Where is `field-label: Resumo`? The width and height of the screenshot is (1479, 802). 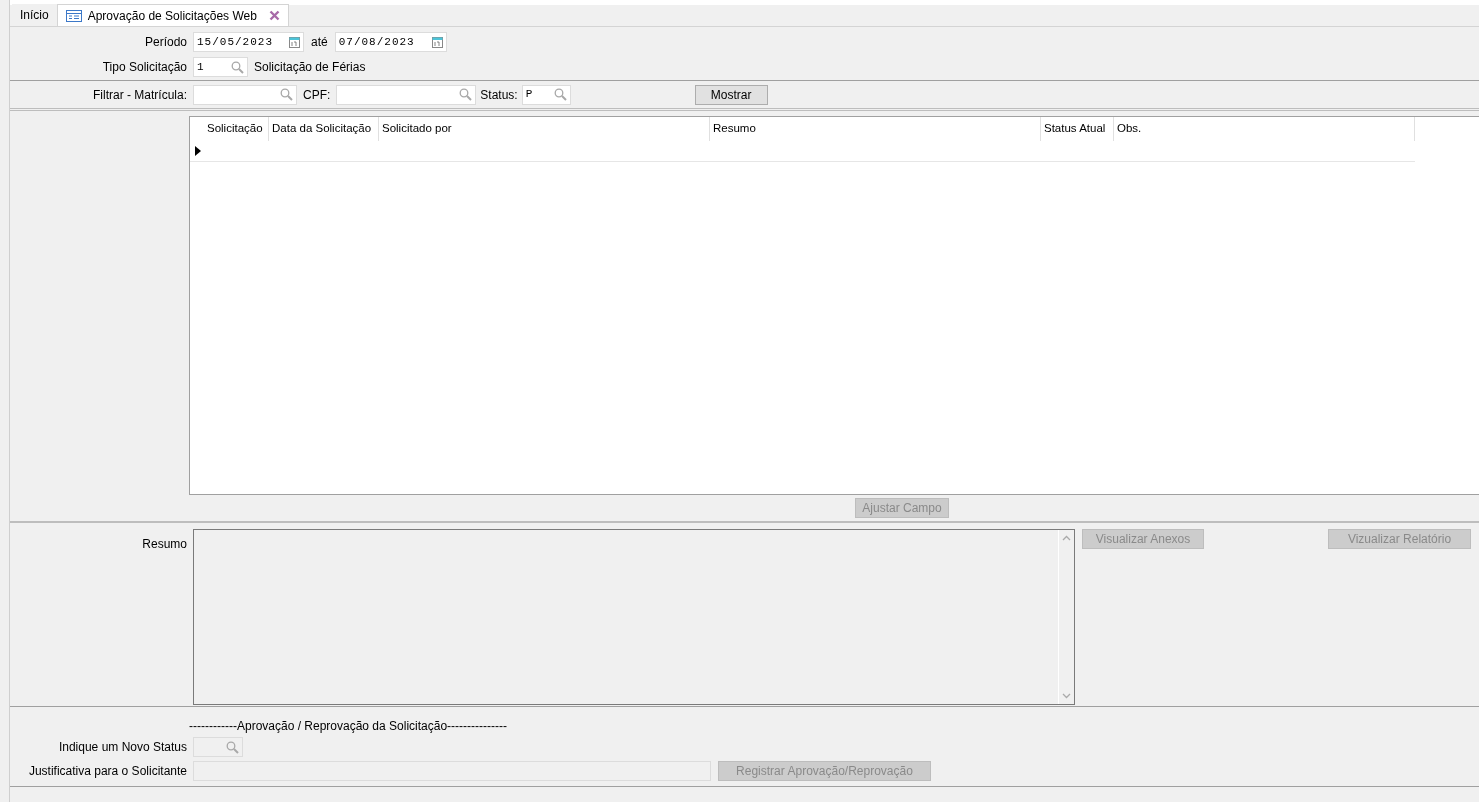 field-label: Resumo is located at coordinates (164, 544).